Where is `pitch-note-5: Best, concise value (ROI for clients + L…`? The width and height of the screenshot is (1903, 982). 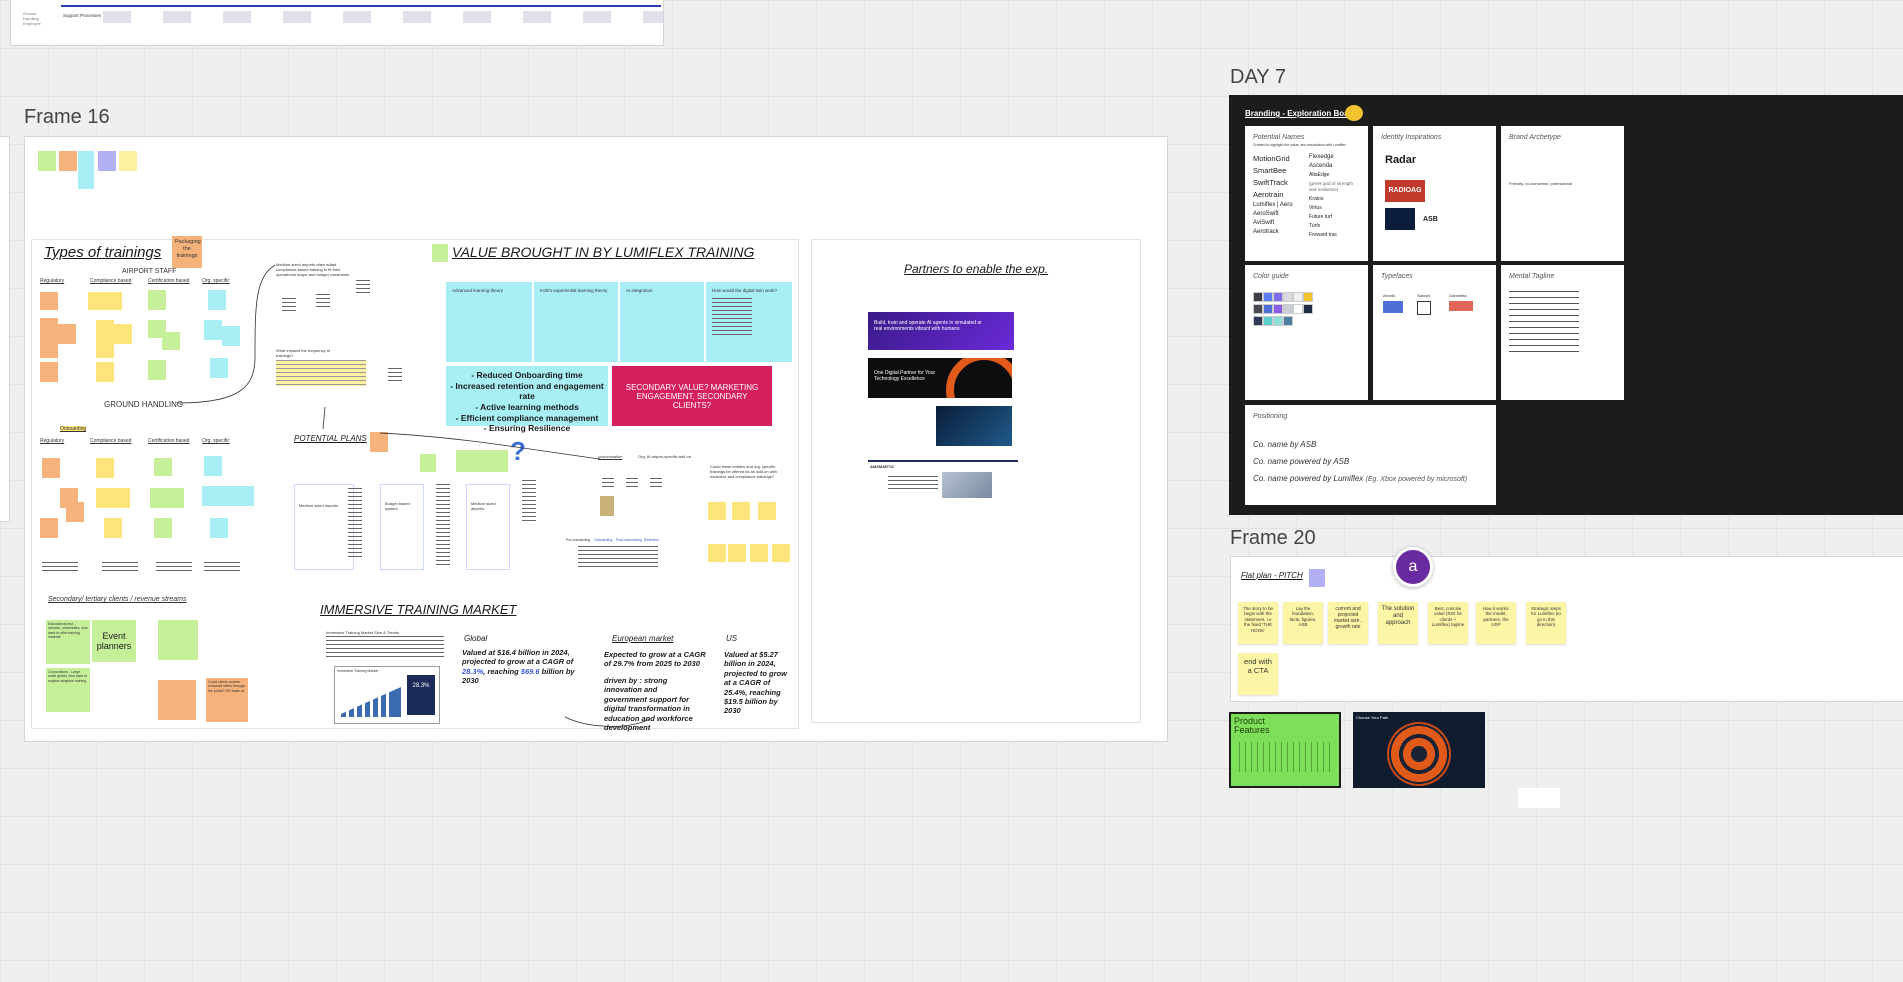
pitch-note-5: Best, concise value (ROI for clients + L… is located at coordinates (1448, 623).